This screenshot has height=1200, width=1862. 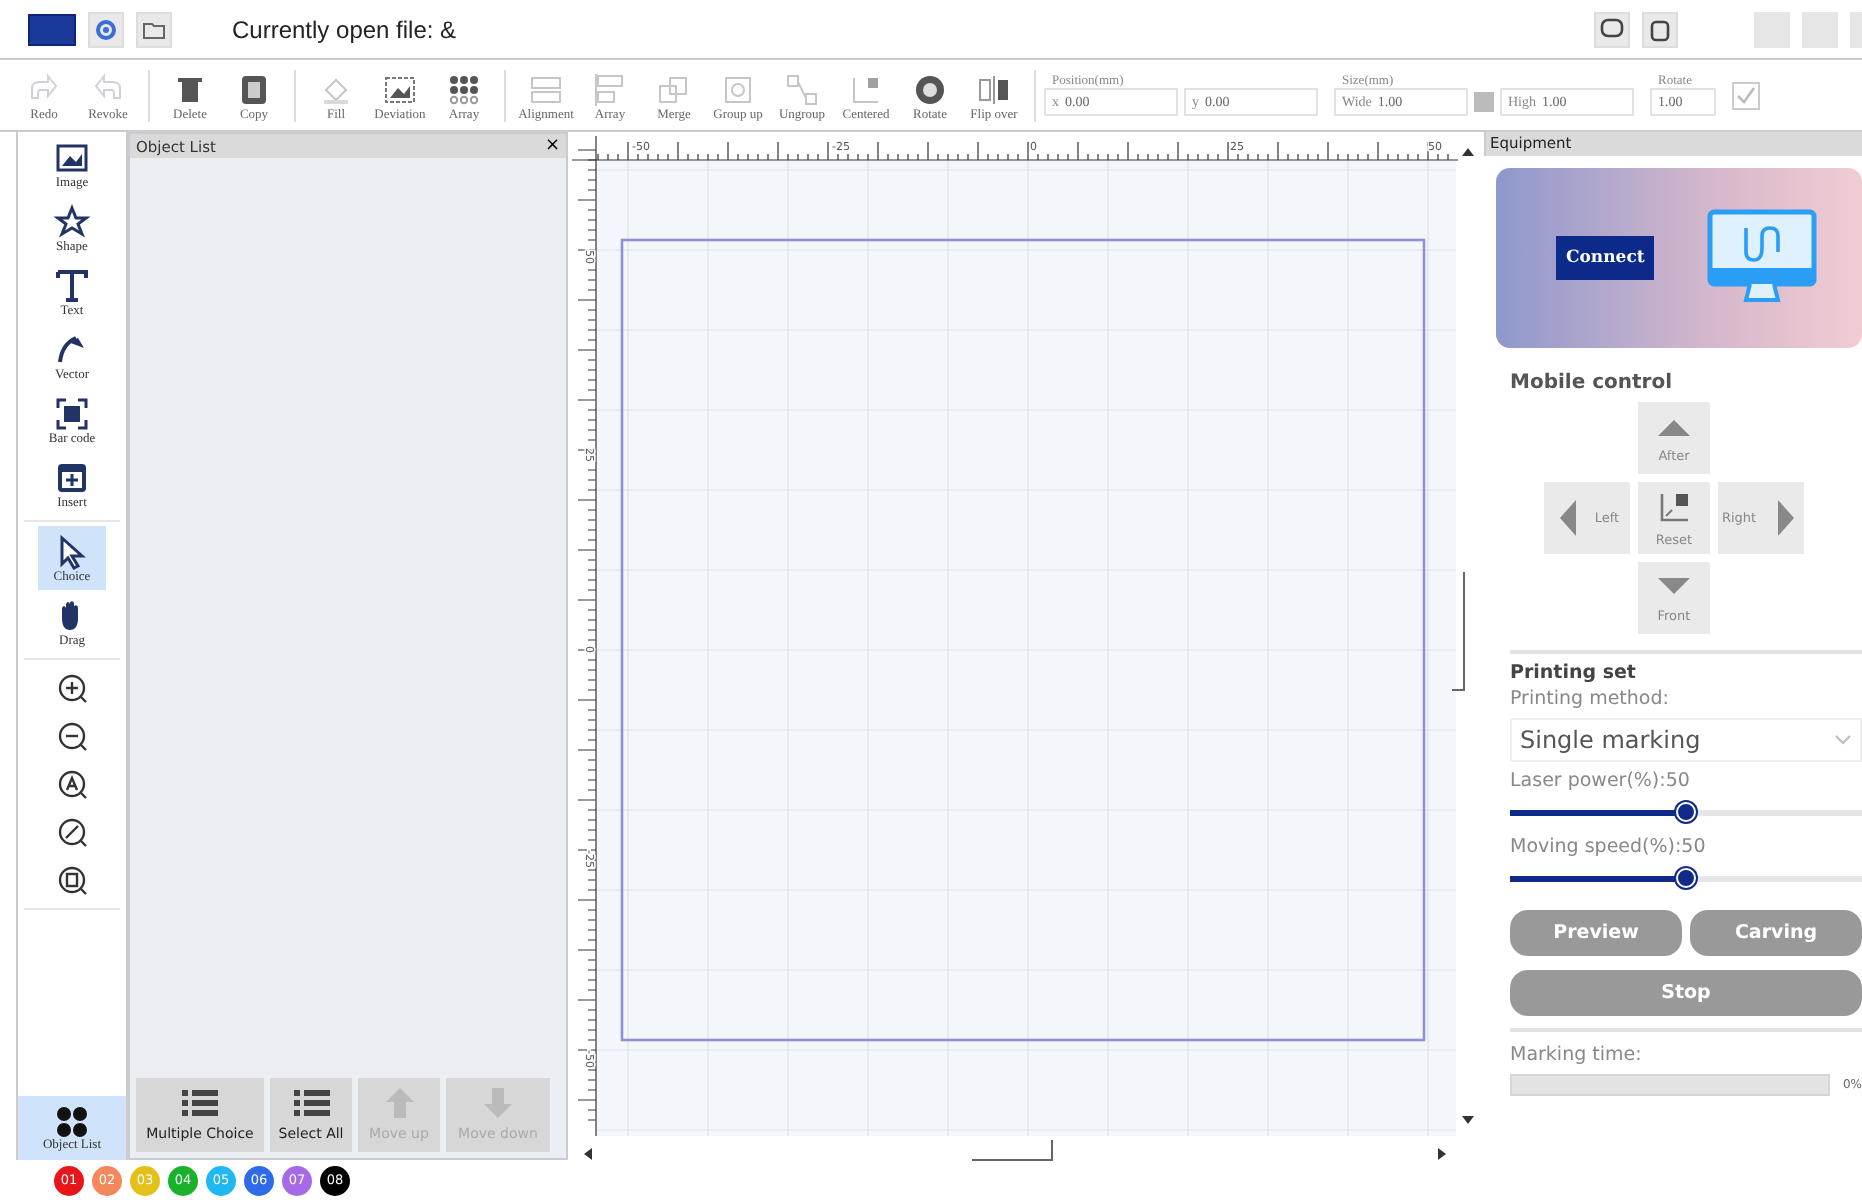 I want to click on zoom-in-icon, so click(x=72, y=688).